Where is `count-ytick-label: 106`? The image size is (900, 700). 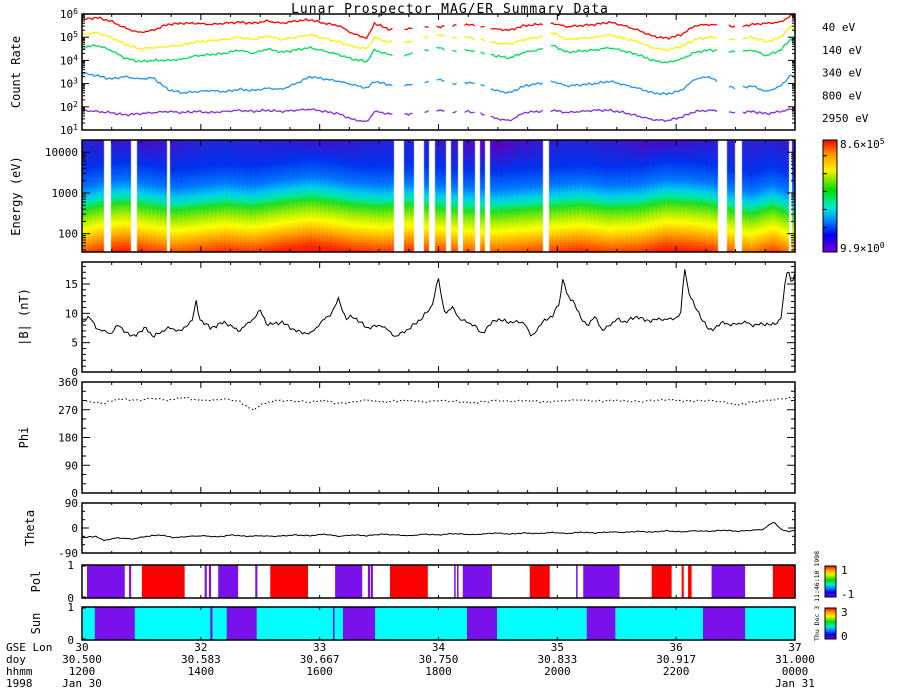
count-ytick-label: 106 is located at coordinates (69, 14).